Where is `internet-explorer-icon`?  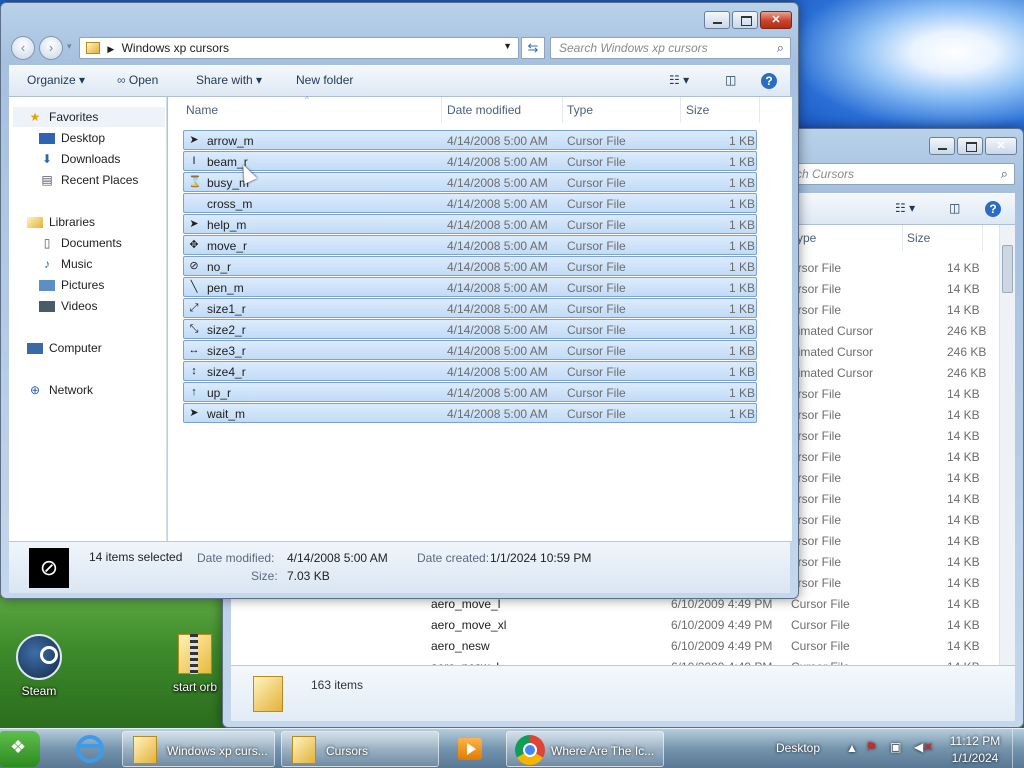
internet-explorer-icon is located at coordinates (90, 749).